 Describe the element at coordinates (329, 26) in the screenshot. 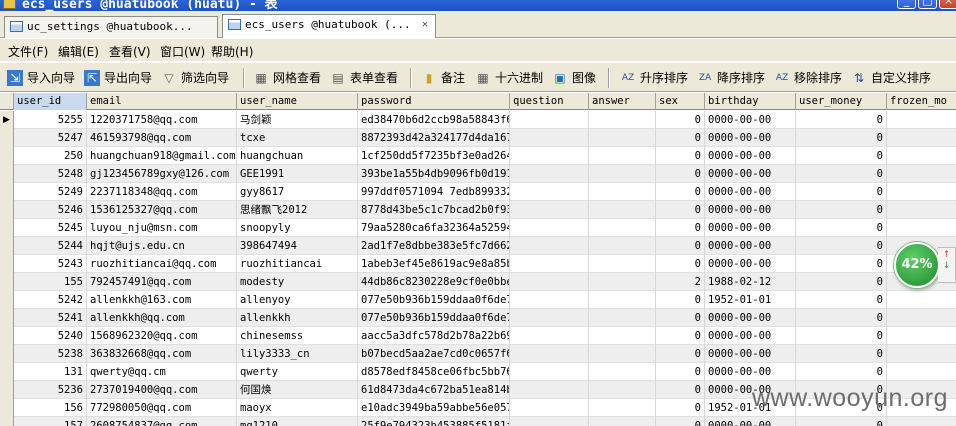

I see `tab-ecs-users: ecs_users @huatubook (... ✕` at that location.